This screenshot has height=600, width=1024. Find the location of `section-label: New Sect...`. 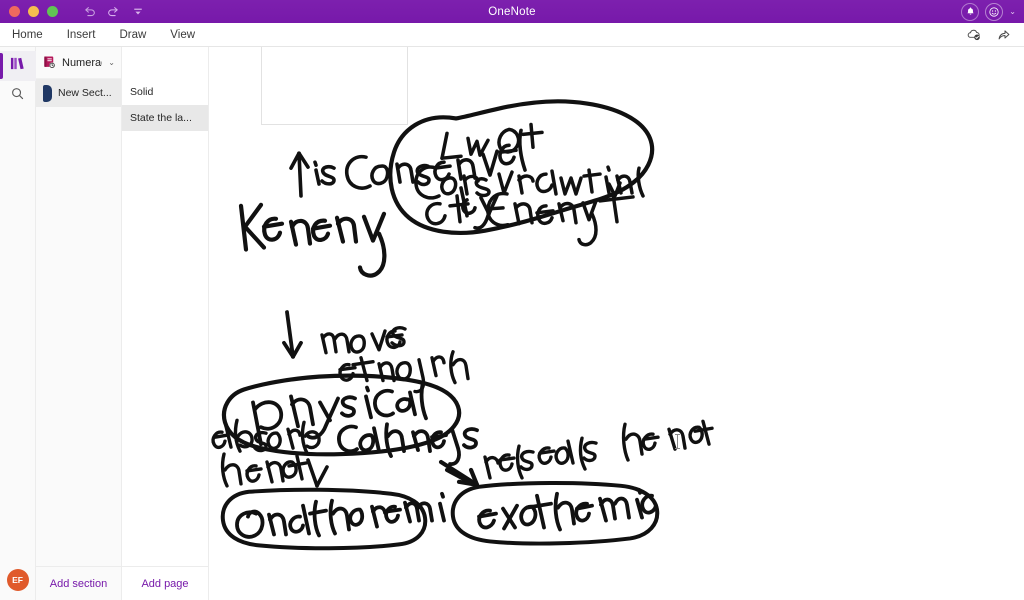

section-label: New Sect... is located at coordinates (85, 93).